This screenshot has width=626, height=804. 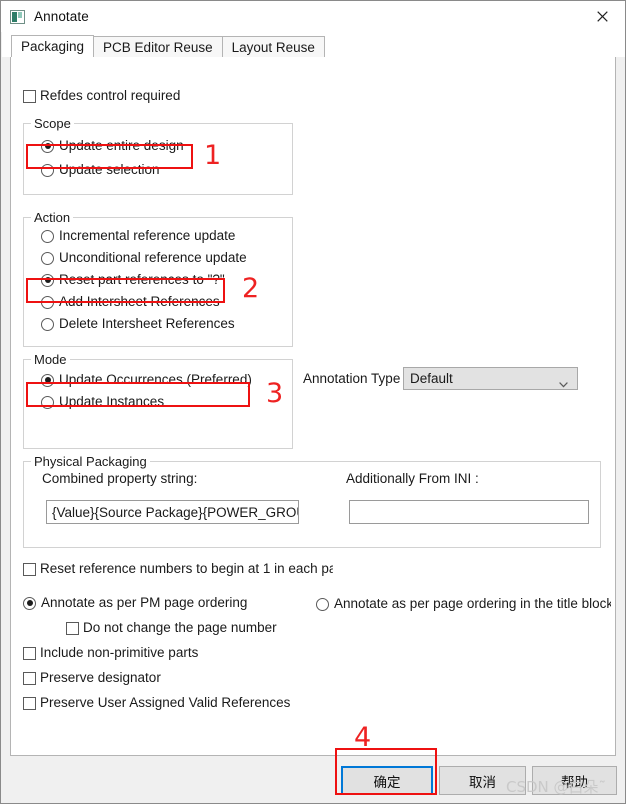 What do you see at coordinates (275, 393) in the screenshot?
I see `annotation-marker-3: 3` at bounding box center [275, 393].